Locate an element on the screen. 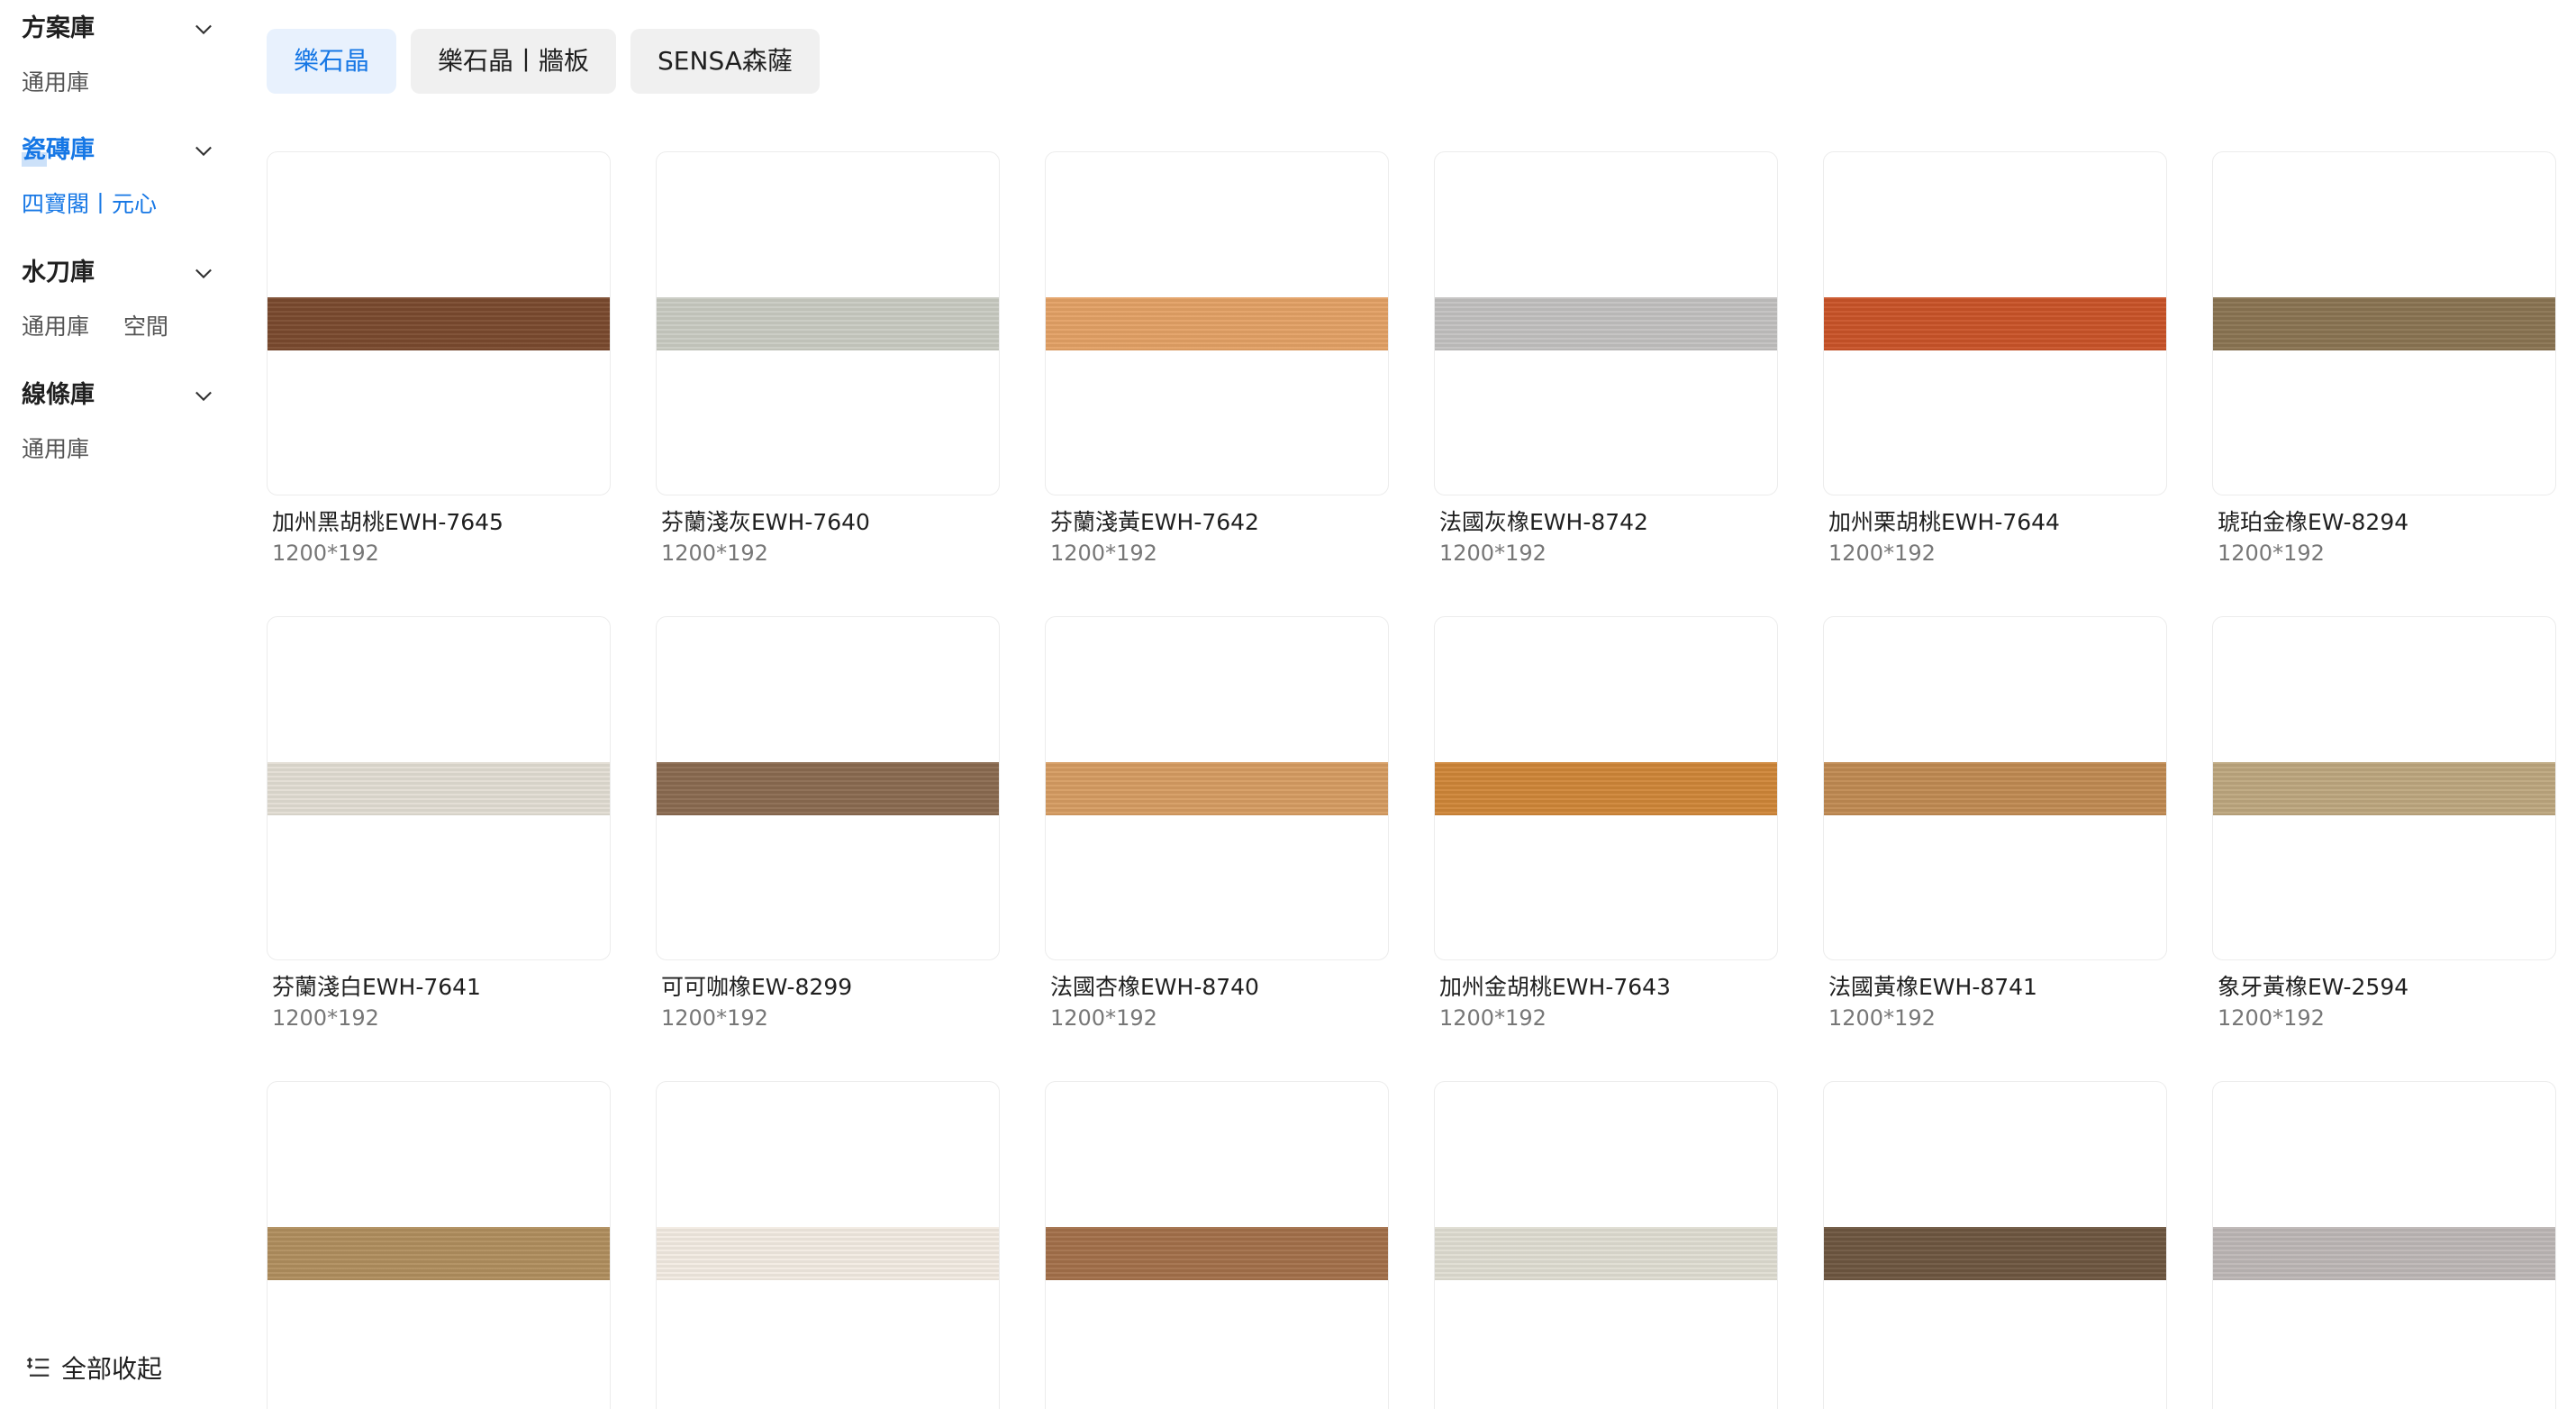  sidebar-section-tiles: 瓷磚庫 四寶閣丨元心 is located at coordinates (119, 174).